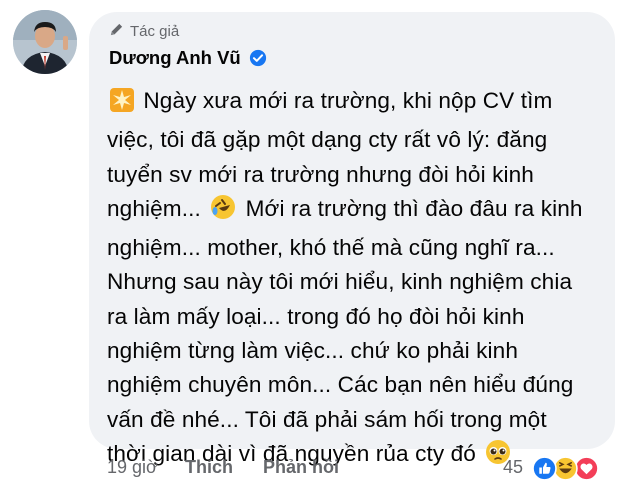 The width and height of the screenshot is (620, 489). Describe the element at coordinates (313, 351) in the screenshot. I see `comment-line: nghiệm từng làm việc... chứ ko phải kinh` at that location.